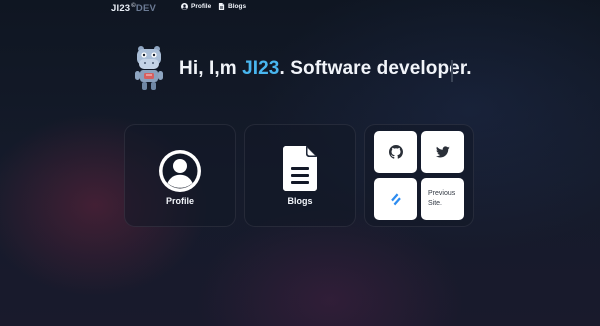 This screenshot has width=600, height=326. Describe the element at coordinates (201, 6) in the screenshot. I see `nav-profile-label: Profile` at that location.